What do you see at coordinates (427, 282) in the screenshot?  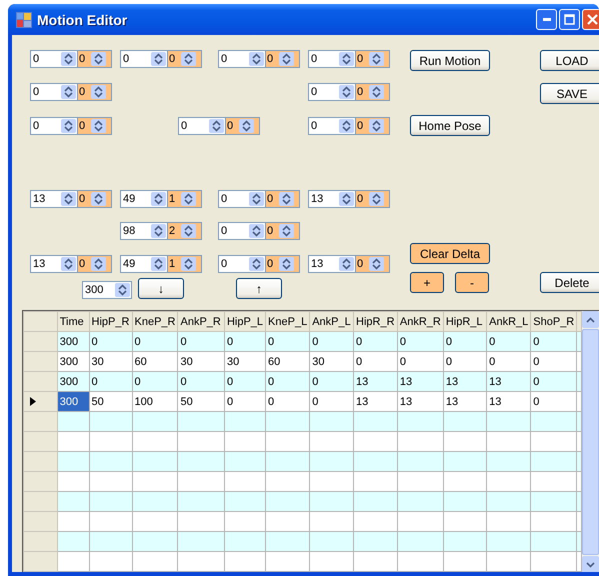 I see `button: +` at bounding box center [427, 282].